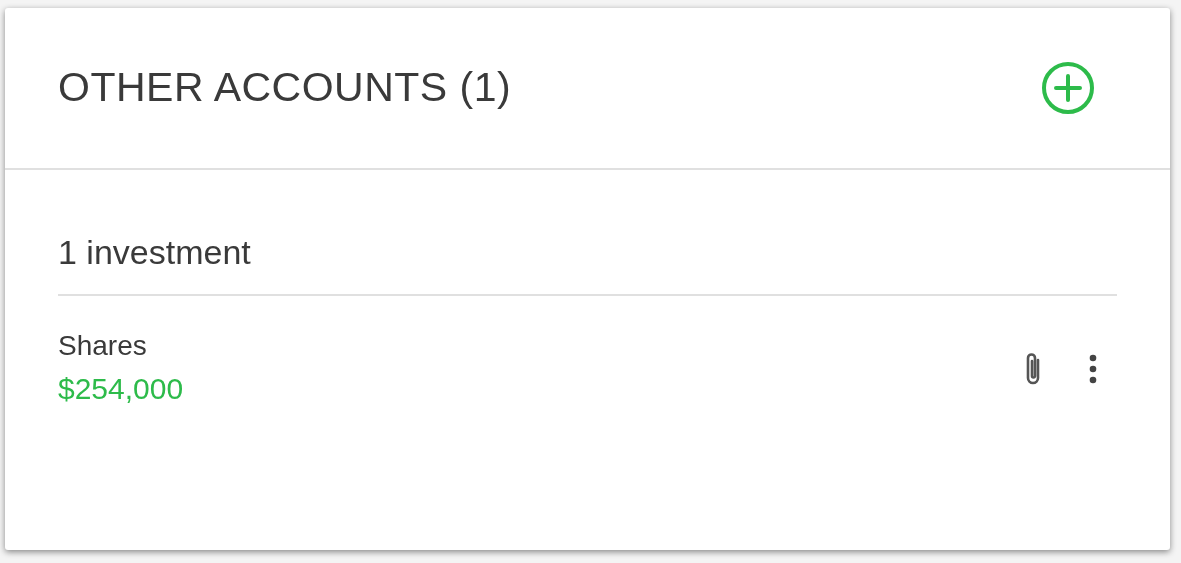 The width and height of the screenshot is (1181, 563). What do you see at coordinates (285, 88) in the screenshot?
I see `card-title: OTHER ACCOUNTS (1)` at bounding box center [285, 88].